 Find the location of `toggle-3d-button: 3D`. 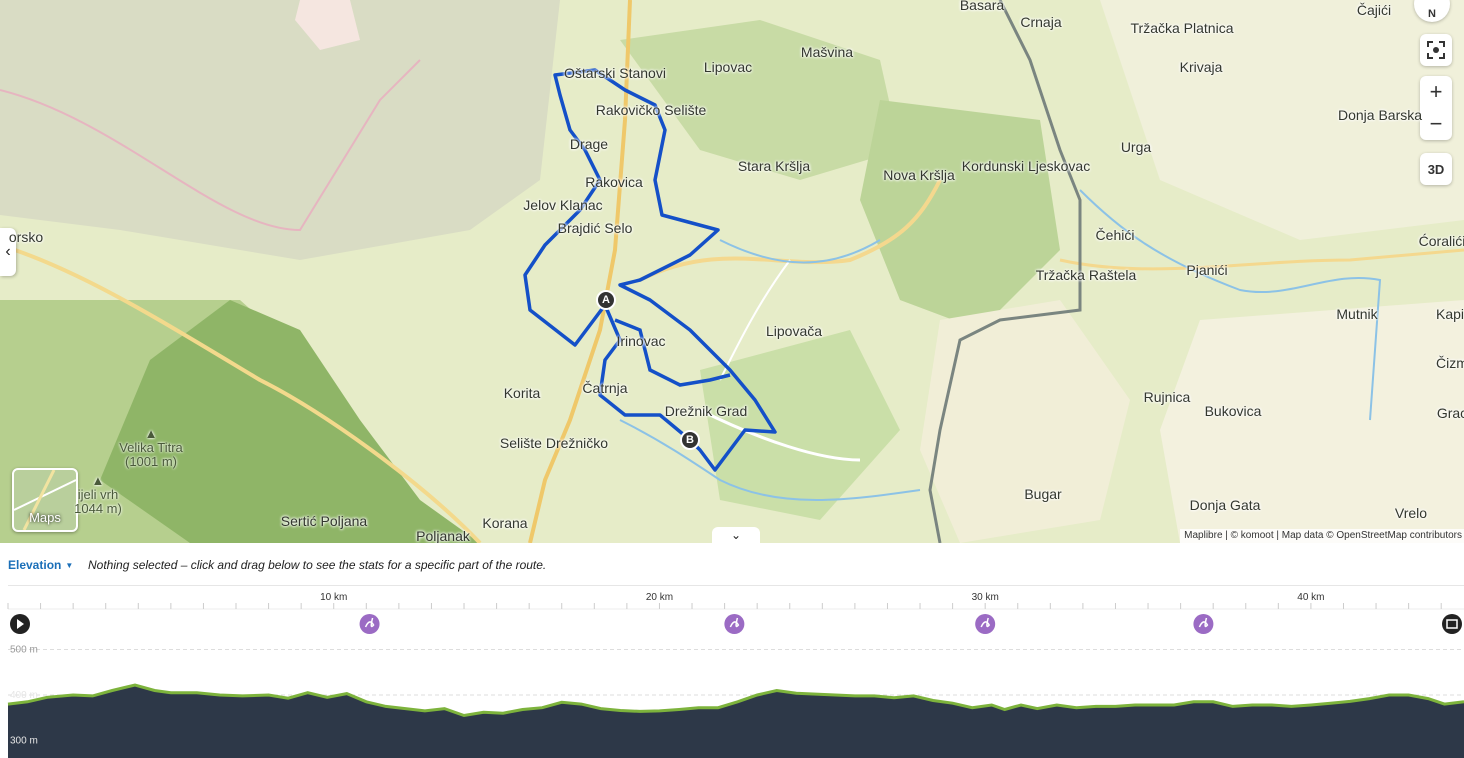

toggle-3d-button: 3D is located at coordinates (1436, 169).